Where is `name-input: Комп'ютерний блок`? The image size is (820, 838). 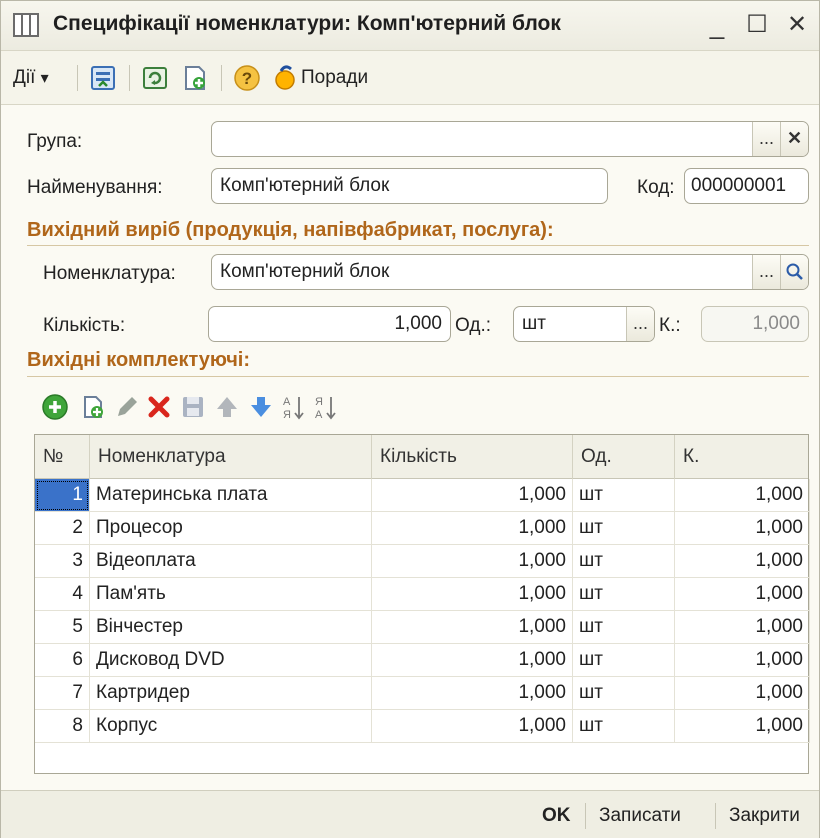
name-input: Комп'ютерний блок is located at coordinates (409, 186).